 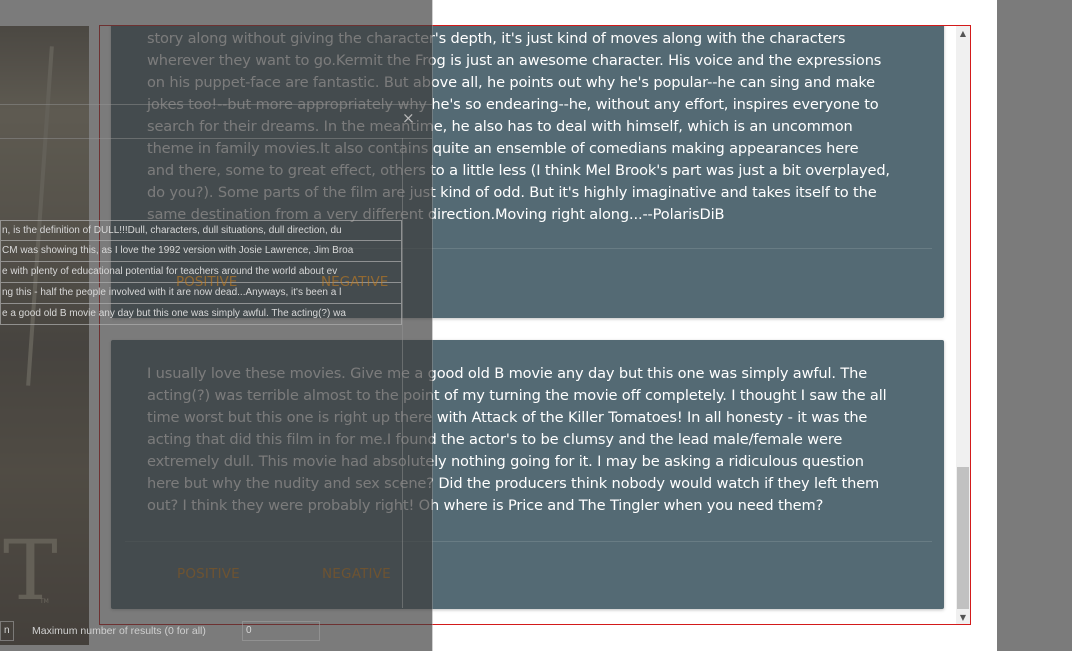 What do you see at coordinates (963, 538) in the screenshot?
I see `scroll-thumb` at bounding box center [963, 538].